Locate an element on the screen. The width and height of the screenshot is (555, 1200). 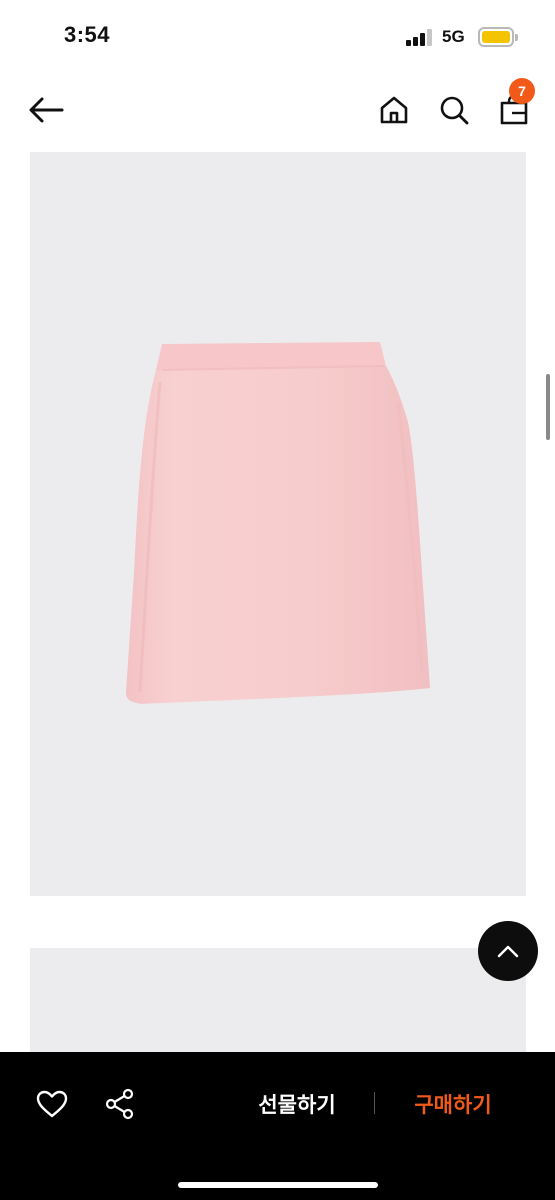
status-bar: 3:54 5G is located at coordinates (277, 36).